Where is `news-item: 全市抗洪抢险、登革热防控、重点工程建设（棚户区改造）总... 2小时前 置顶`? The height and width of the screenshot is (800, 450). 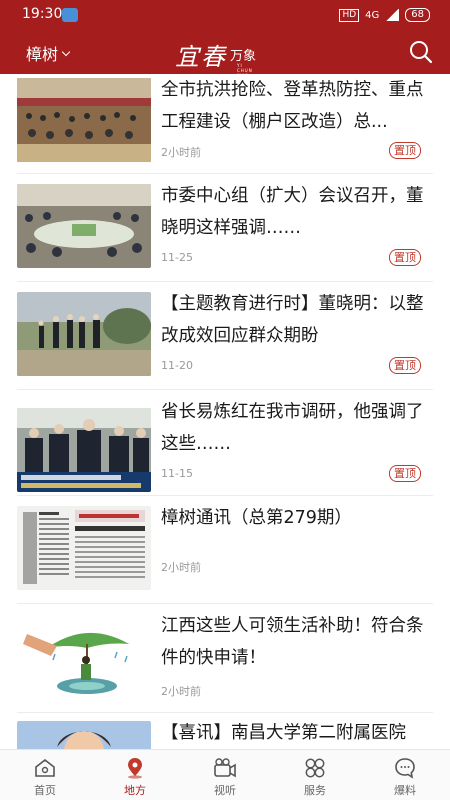
news-item: 全市抗洪抢险、登革热防控、重点工程建设（棚户区改造）总... 2小时前 置顶 is located at coordinates (225, 128).